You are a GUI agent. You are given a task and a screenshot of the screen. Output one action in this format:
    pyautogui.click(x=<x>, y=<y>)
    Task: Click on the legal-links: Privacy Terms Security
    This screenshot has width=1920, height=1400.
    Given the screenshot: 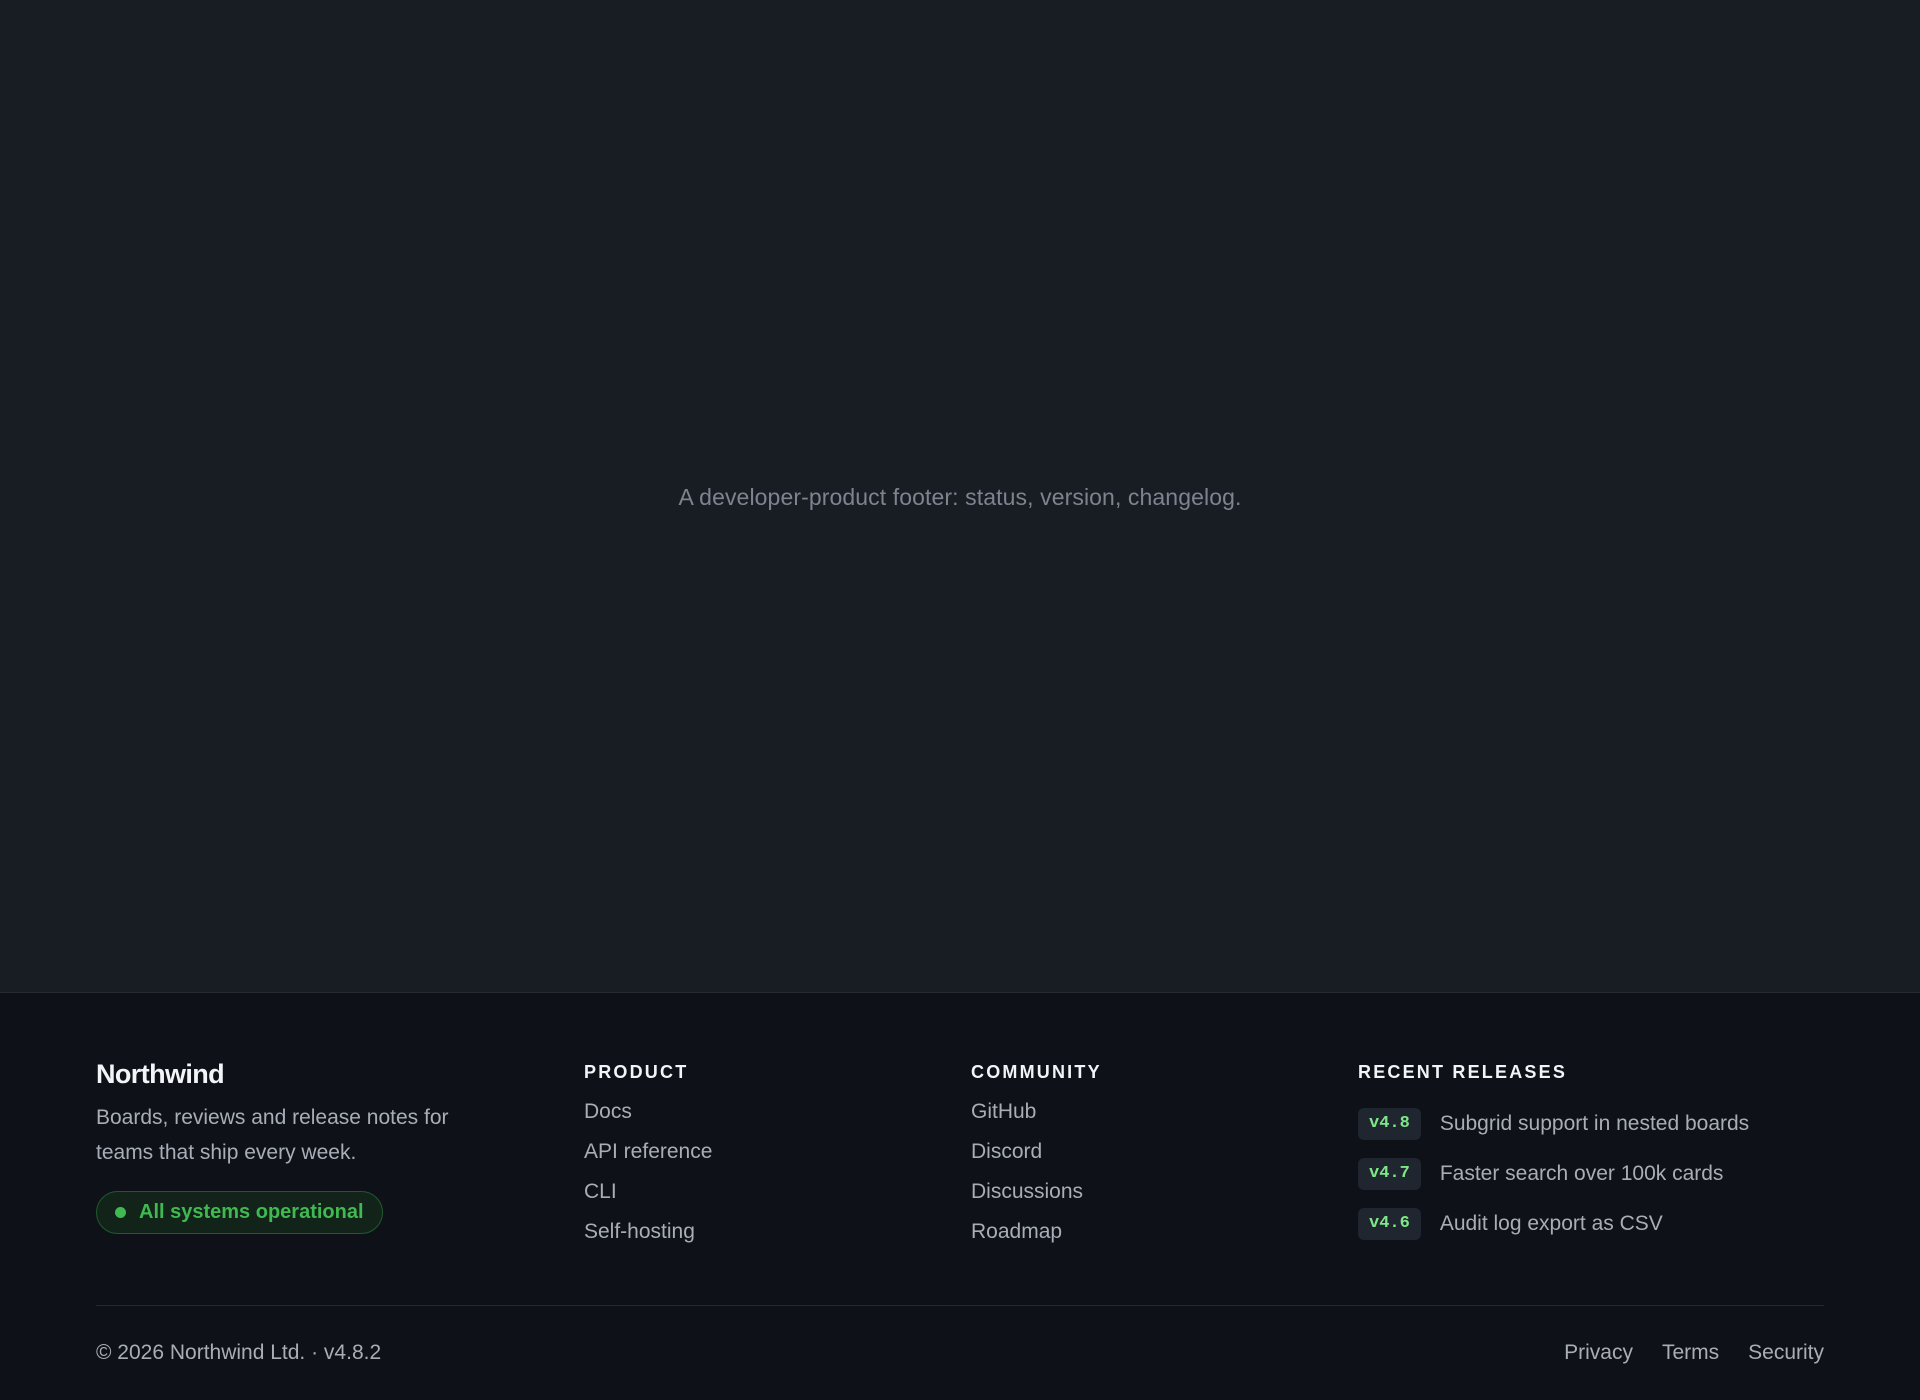 What is the action you would take?
    pyautogui.click(x=1694, y=1353)
    